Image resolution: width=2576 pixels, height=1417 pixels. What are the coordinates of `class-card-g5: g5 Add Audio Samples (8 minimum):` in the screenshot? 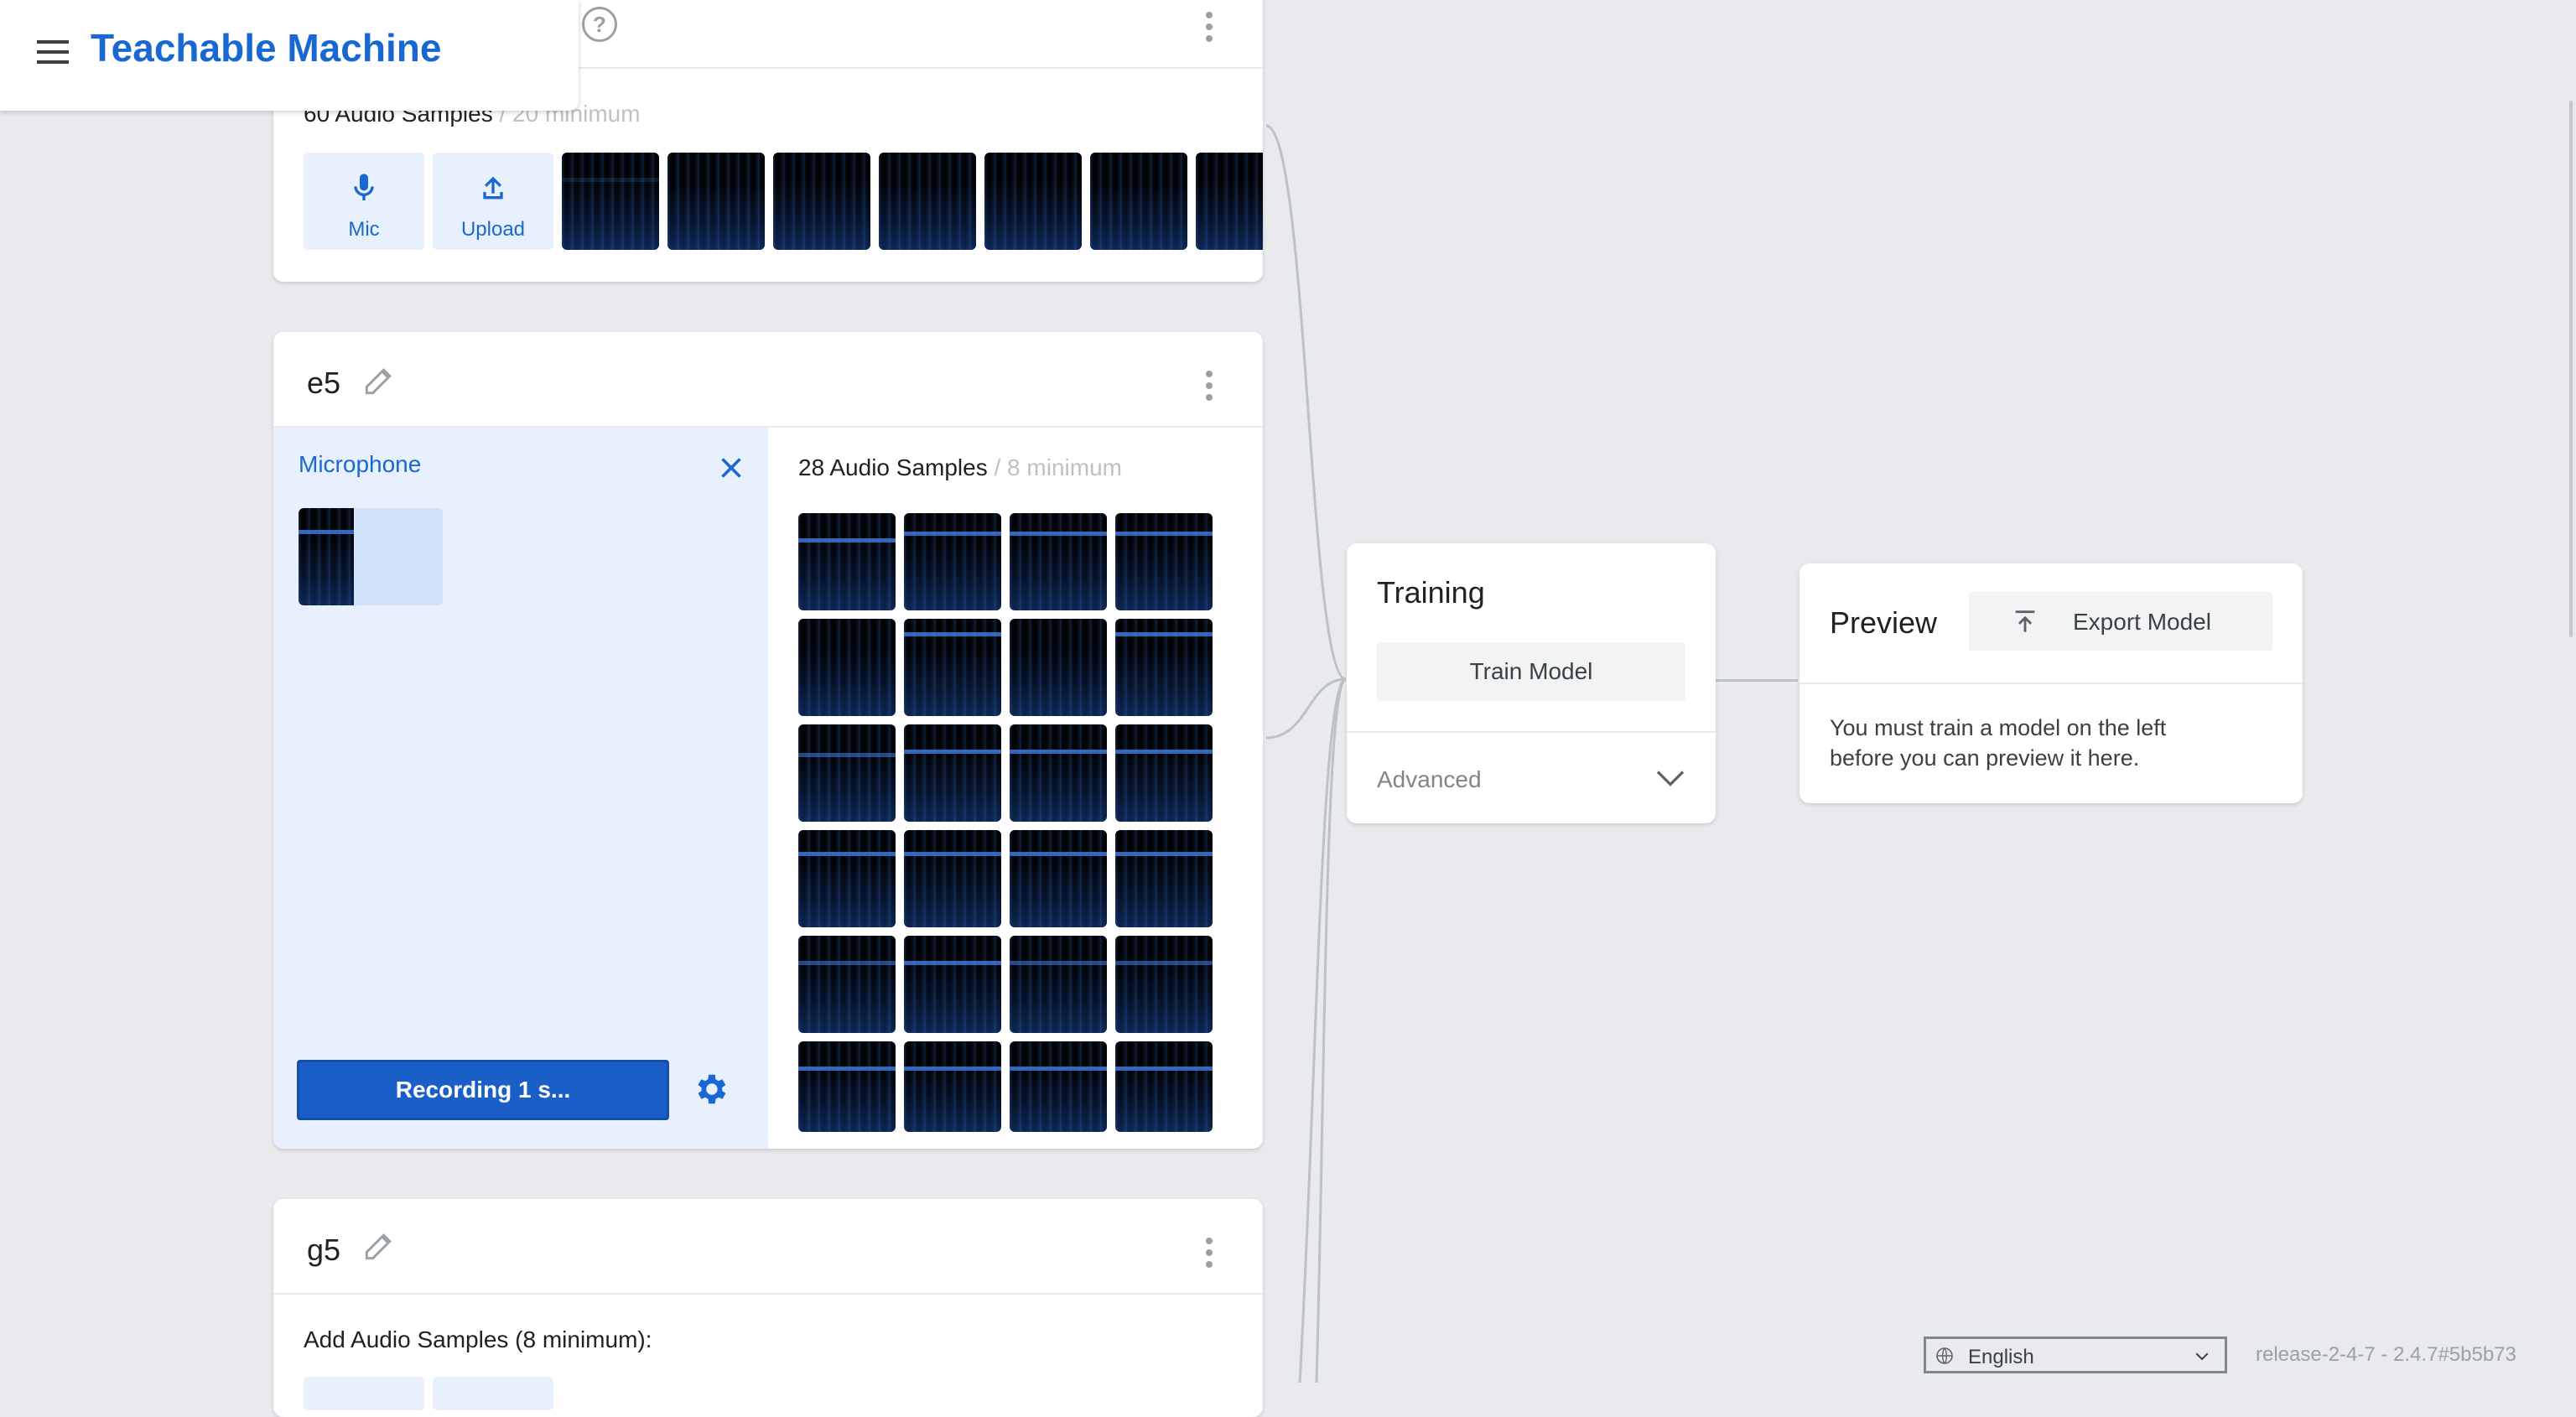 It's located at (768, 1308).